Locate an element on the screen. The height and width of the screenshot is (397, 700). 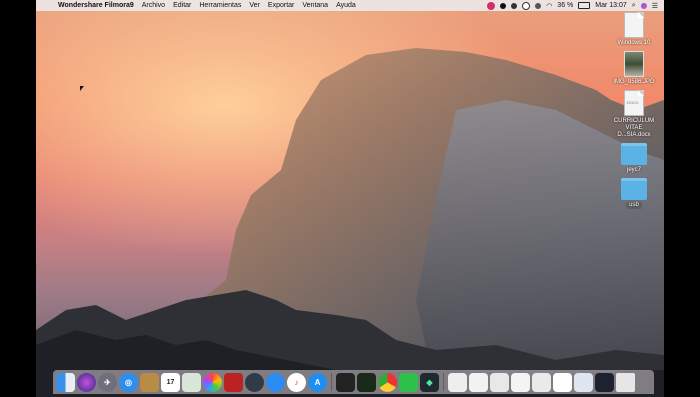
wifi-icon: ◠ is located at coordinates (549, 6).